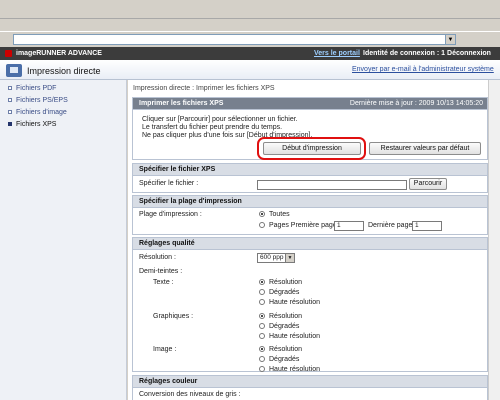 The image size is (500, 400). What do you see at coordinates (190, 394) in the screenshot?
I see `gray-conversion-label: Conversion des niveaux de gris :` at bounding box center [190, 394].